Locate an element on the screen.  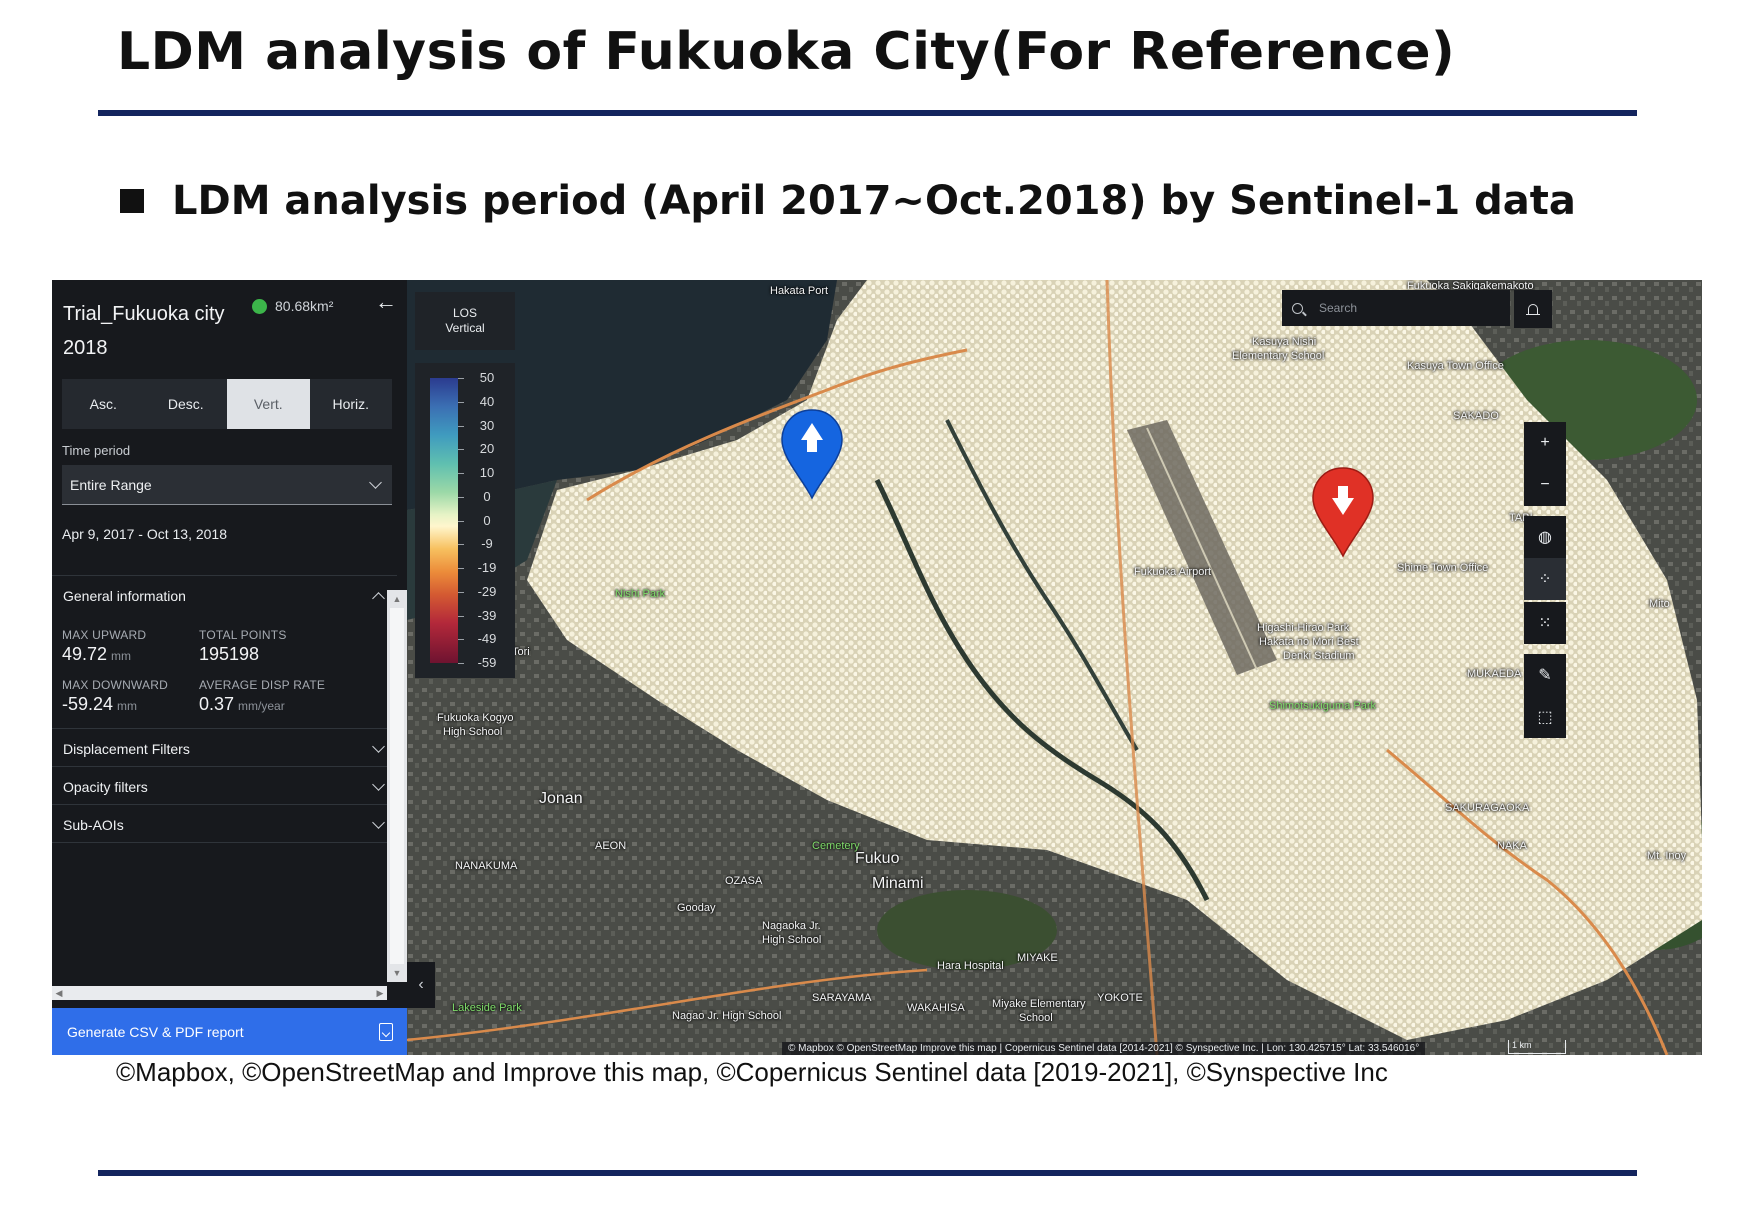
project-name: Trial_Fukuoka city is located at coordinates (144, 314).